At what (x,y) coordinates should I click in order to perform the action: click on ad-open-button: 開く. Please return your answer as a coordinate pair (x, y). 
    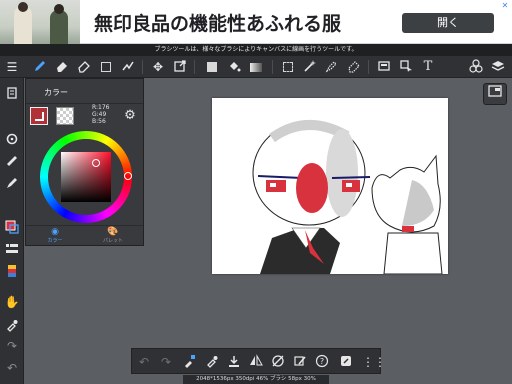
    Looking at the image, I should click on (448, 23).